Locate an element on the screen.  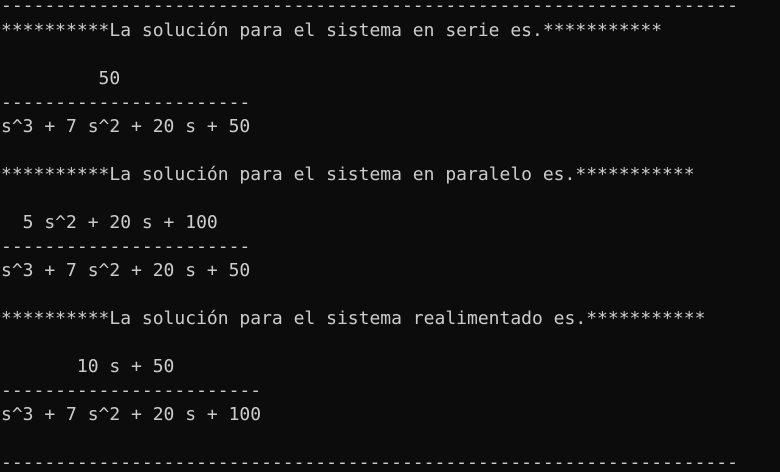
paralelo-fraction-bar: ----------------------- is located at coordinates (126, 246).